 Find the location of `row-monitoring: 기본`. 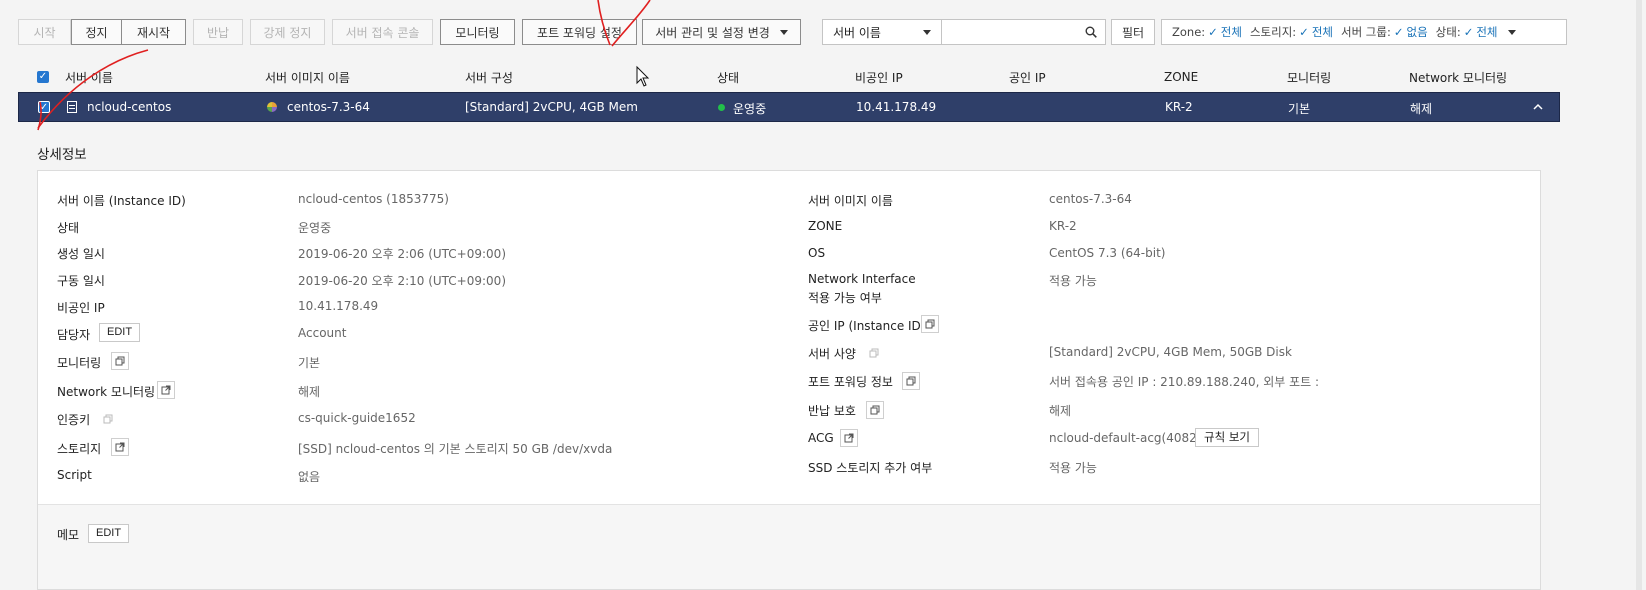

row-monitoring: 기본 is located at coordinates (1299, 109).